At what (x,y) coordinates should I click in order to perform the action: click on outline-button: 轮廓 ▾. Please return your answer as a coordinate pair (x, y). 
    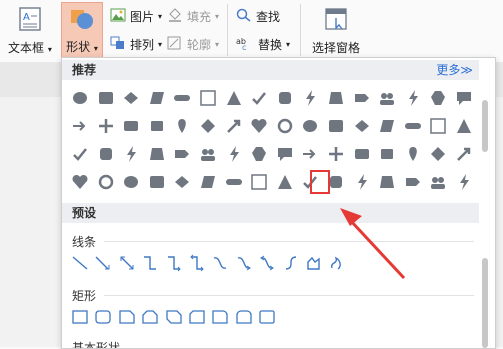
    Looking at the image, I should click on (193, 44).